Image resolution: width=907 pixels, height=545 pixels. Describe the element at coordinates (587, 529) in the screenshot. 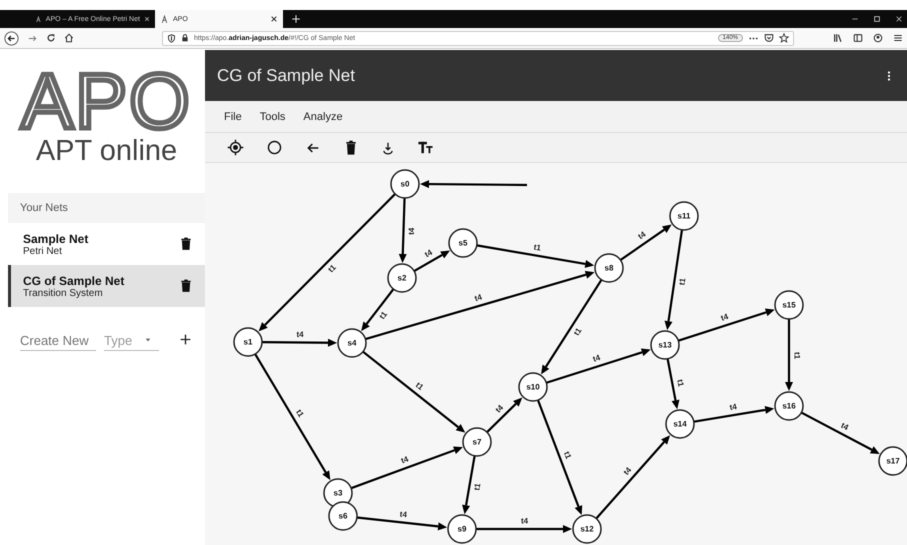

I see `node-label: s12` at that location.